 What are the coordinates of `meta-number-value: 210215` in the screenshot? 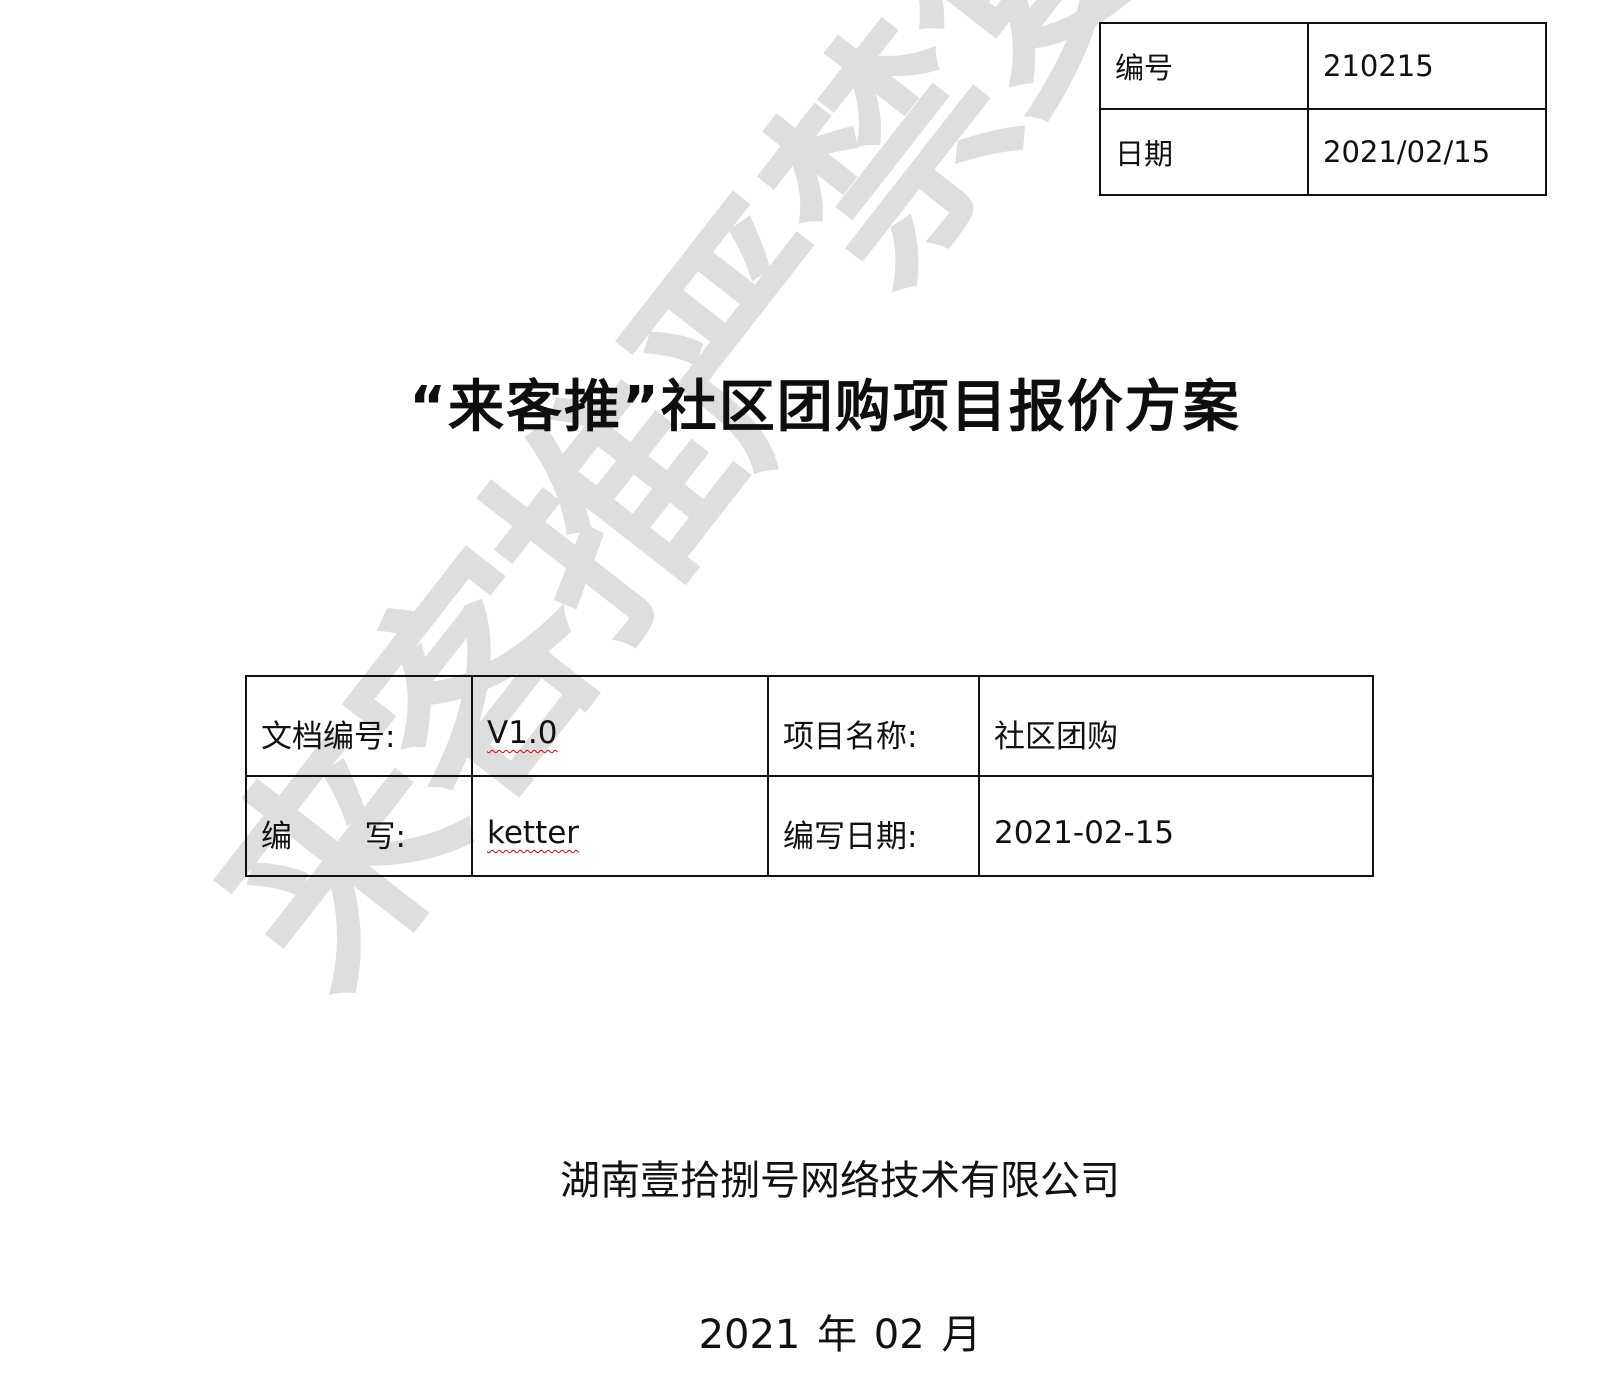 It's located at (1427, 66).